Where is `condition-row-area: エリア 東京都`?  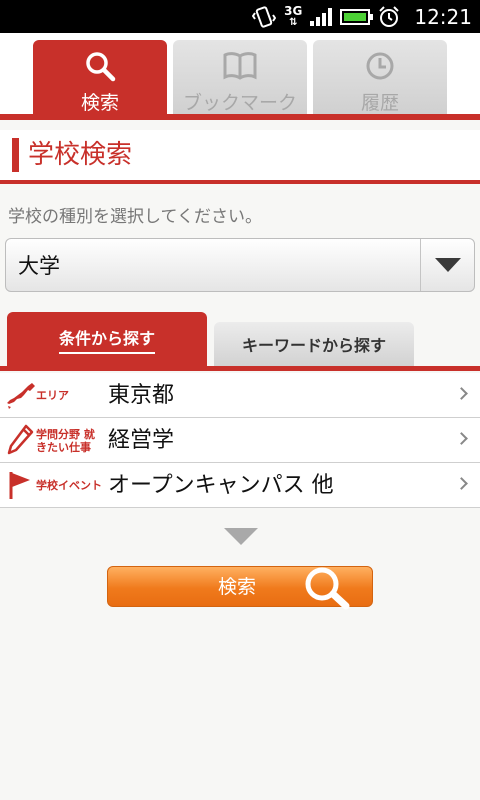
condition-row-area: エリア 東京都 is located at coordinates (240, 395).